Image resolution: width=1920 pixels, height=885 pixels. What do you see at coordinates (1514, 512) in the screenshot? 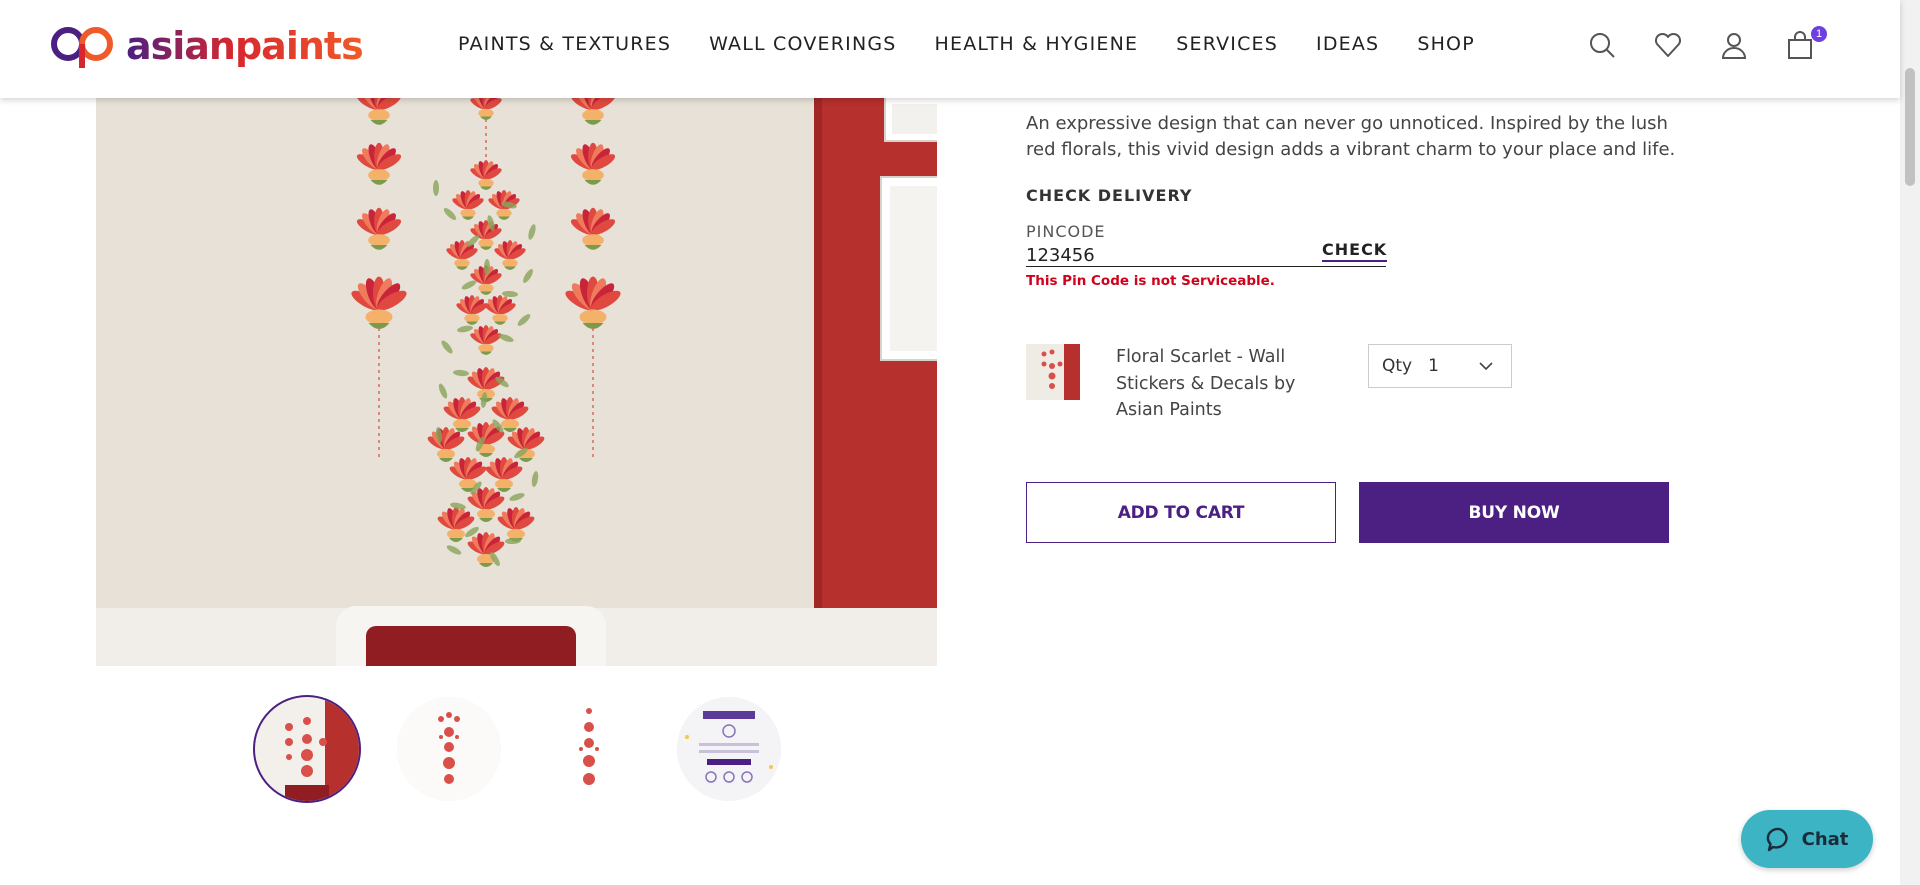
I see `buy-now-button: BUY NOW` at bounding box center [1514, 512].